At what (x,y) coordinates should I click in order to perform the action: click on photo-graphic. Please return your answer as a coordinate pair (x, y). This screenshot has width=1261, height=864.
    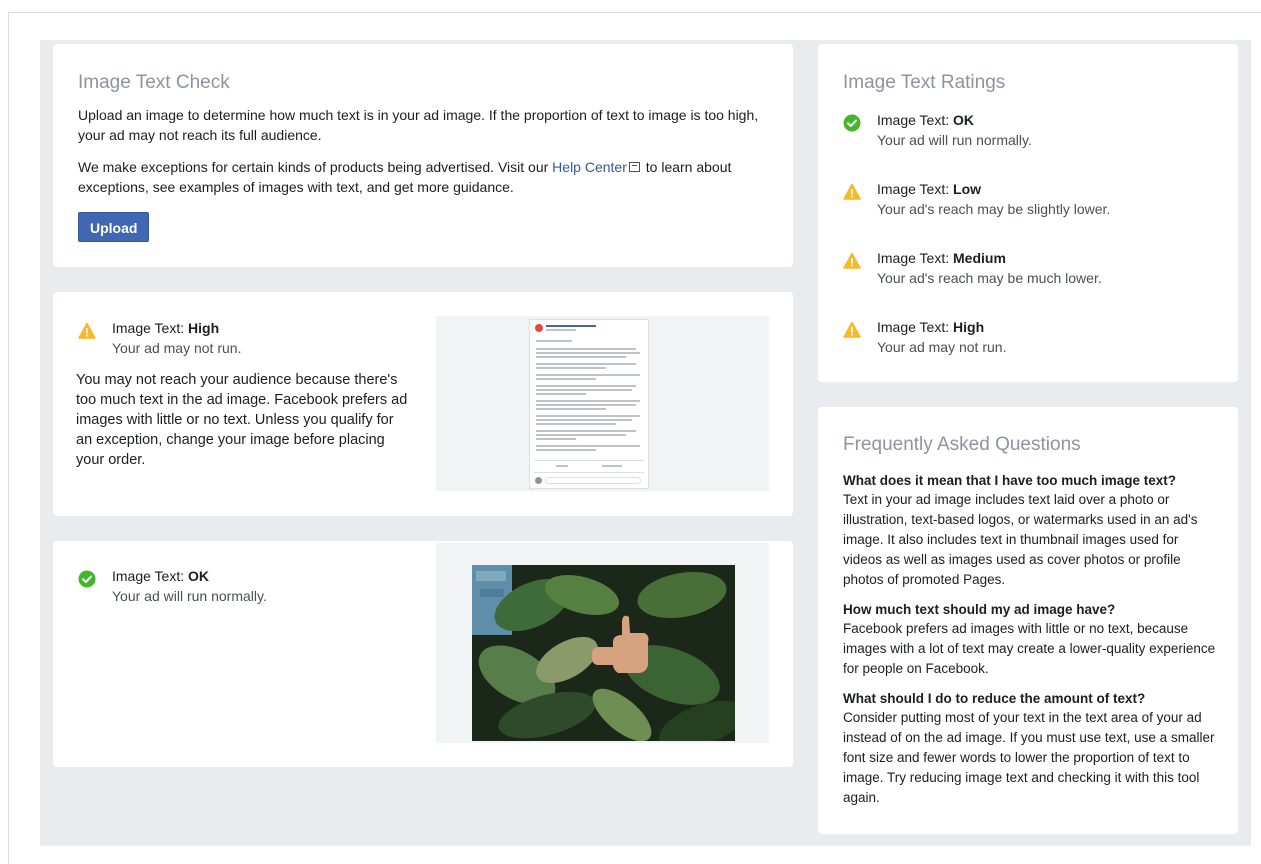
    Looking at the image, I should click on (603, 653).